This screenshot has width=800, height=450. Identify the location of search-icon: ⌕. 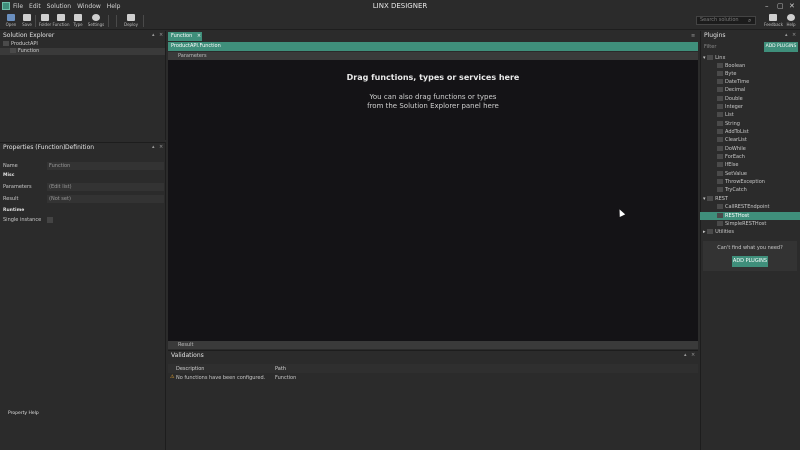
(749, 21).